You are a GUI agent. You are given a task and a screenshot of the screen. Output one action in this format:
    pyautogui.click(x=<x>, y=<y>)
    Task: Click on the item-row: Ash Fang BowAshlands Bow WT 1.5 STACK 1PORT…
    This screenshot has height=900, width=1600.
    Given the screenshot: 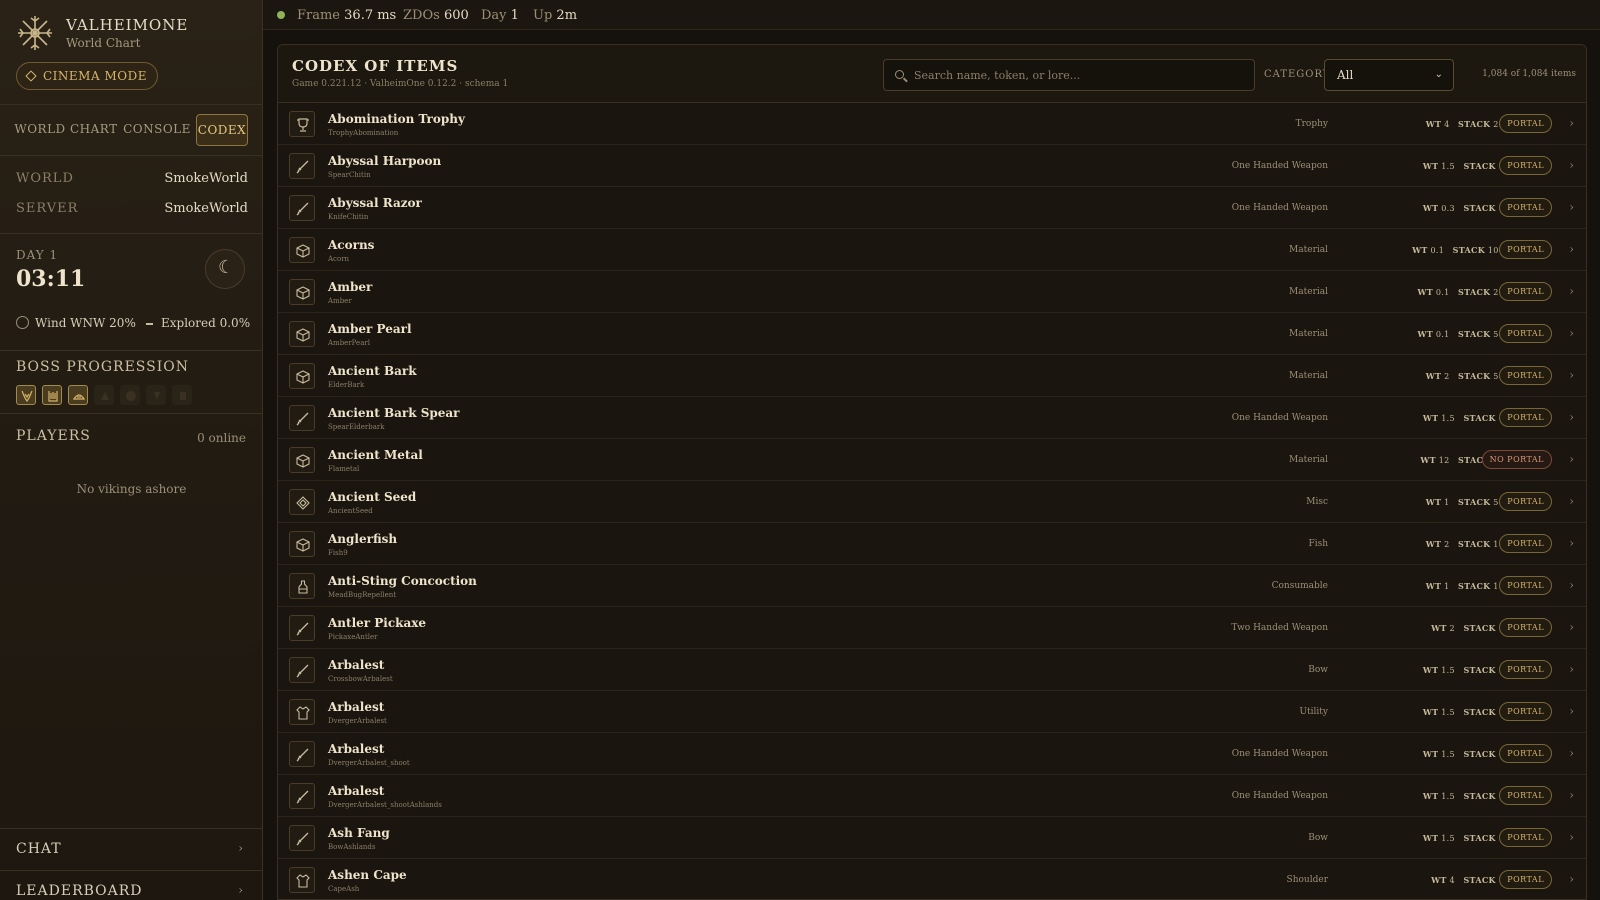 What is the action you would take?
    pyautogui.click(x=932, y=838)
    